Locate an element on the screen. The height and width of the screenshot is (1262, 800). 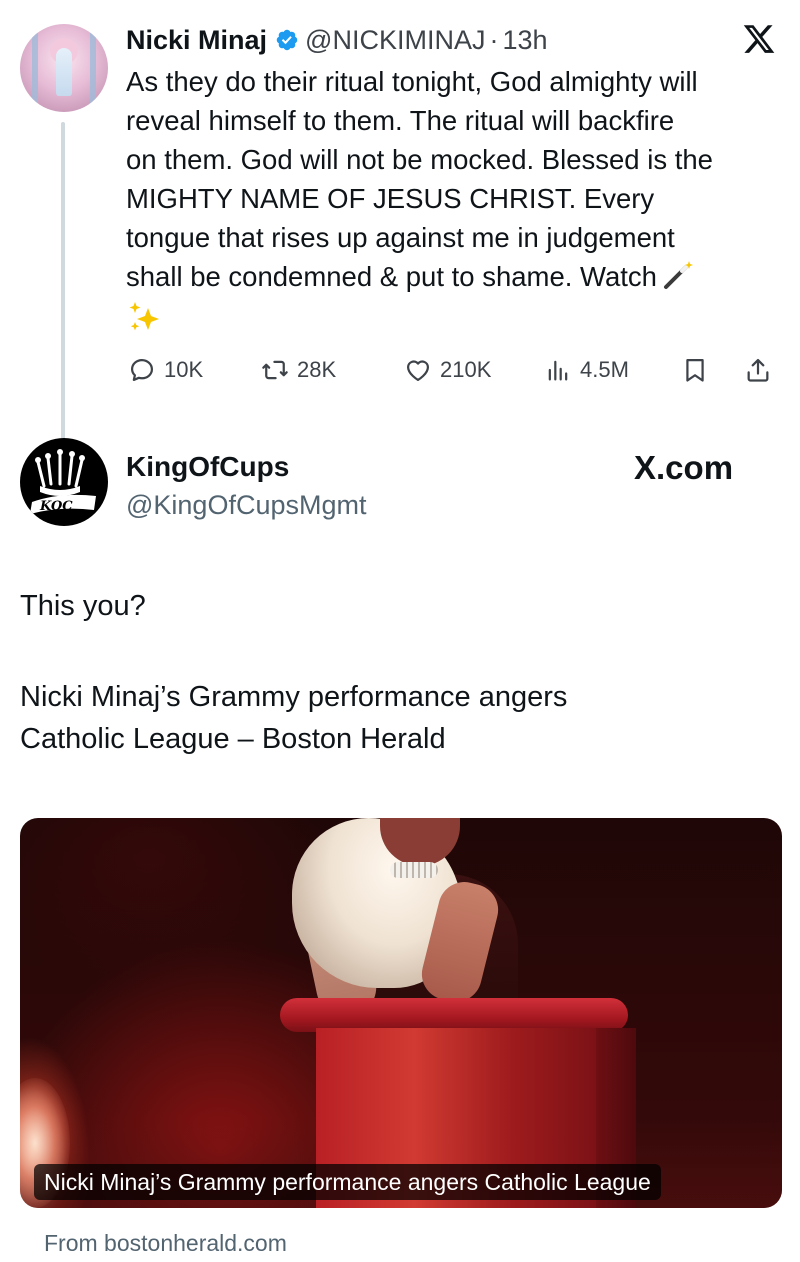
kingofcups-avatar: KOC is located at coordinates (64, 482).